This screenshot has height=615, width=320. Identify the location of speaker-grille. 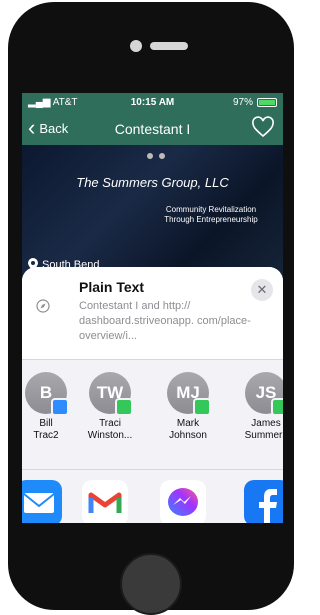
(169, 46).